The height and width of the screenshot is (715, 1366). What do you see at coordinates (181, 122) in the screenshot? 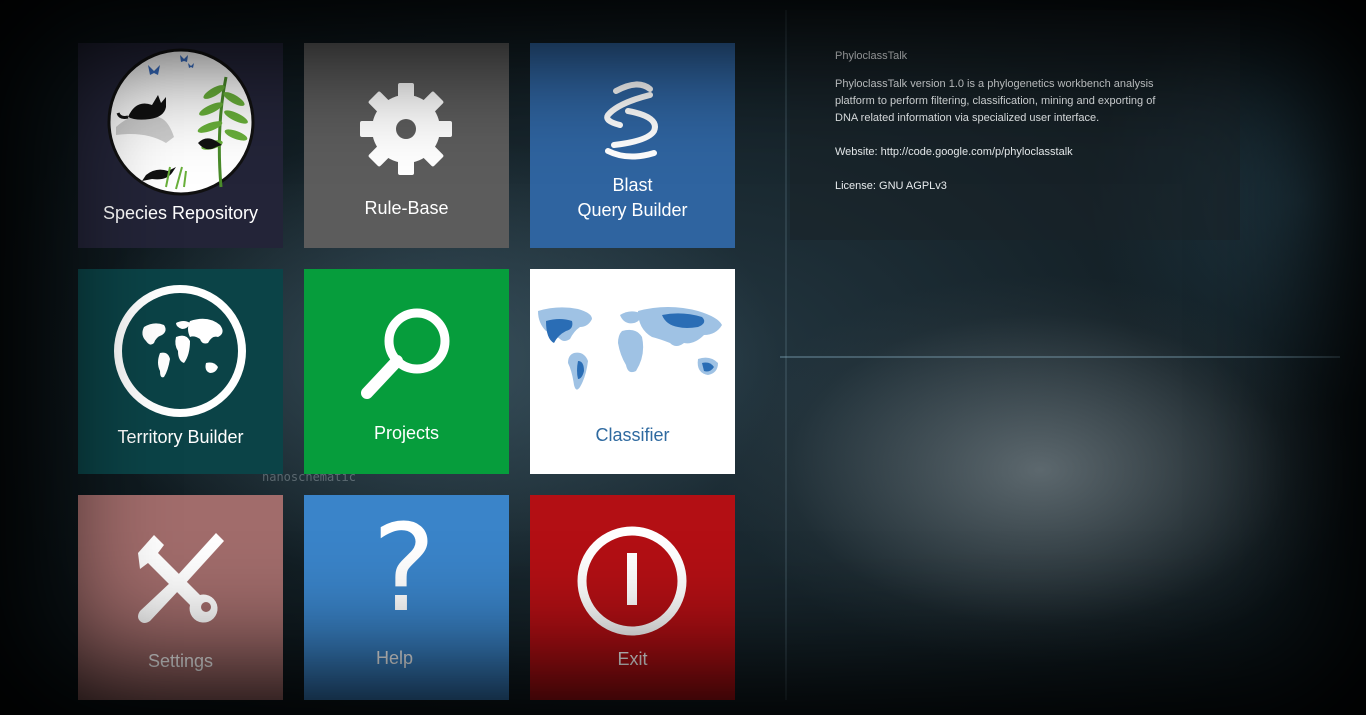
I see `wildlife-icon` at bounding box center [181, 122].